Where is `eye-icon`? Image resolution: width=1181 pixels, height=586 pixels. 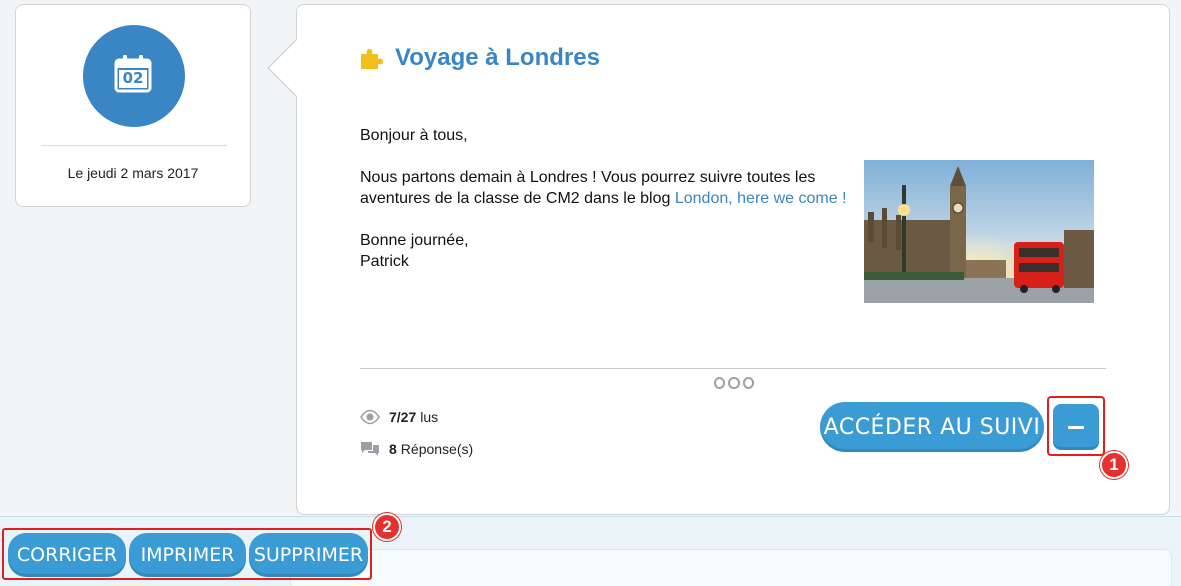 eye-icon is located at coordinates (370, 417).